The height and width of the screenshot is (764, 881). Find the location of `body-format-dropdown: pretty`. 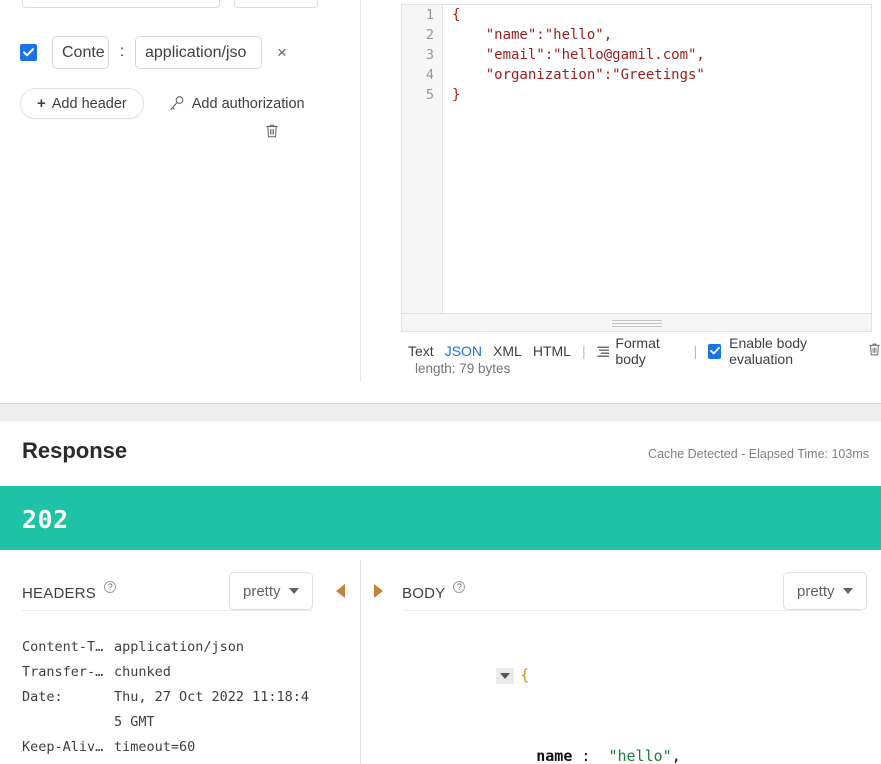

body-format-dropdown: pretty is located at coordinates (825, 591).